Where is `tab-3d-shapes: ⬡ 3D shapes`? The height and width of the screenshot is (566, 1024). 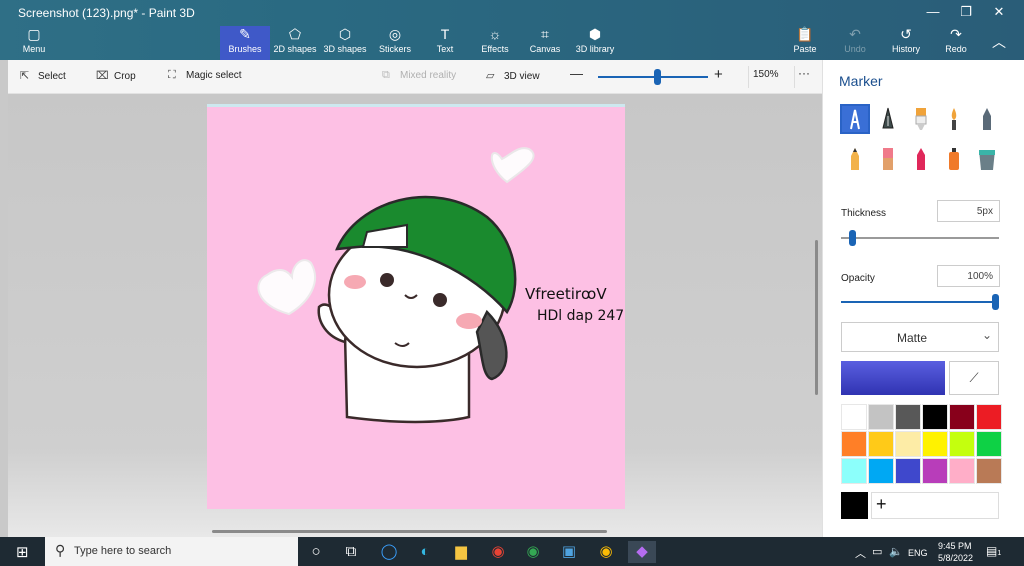
tab-3d-shapes: ⬡ 3D shapes is located at coordinates (345, 43).